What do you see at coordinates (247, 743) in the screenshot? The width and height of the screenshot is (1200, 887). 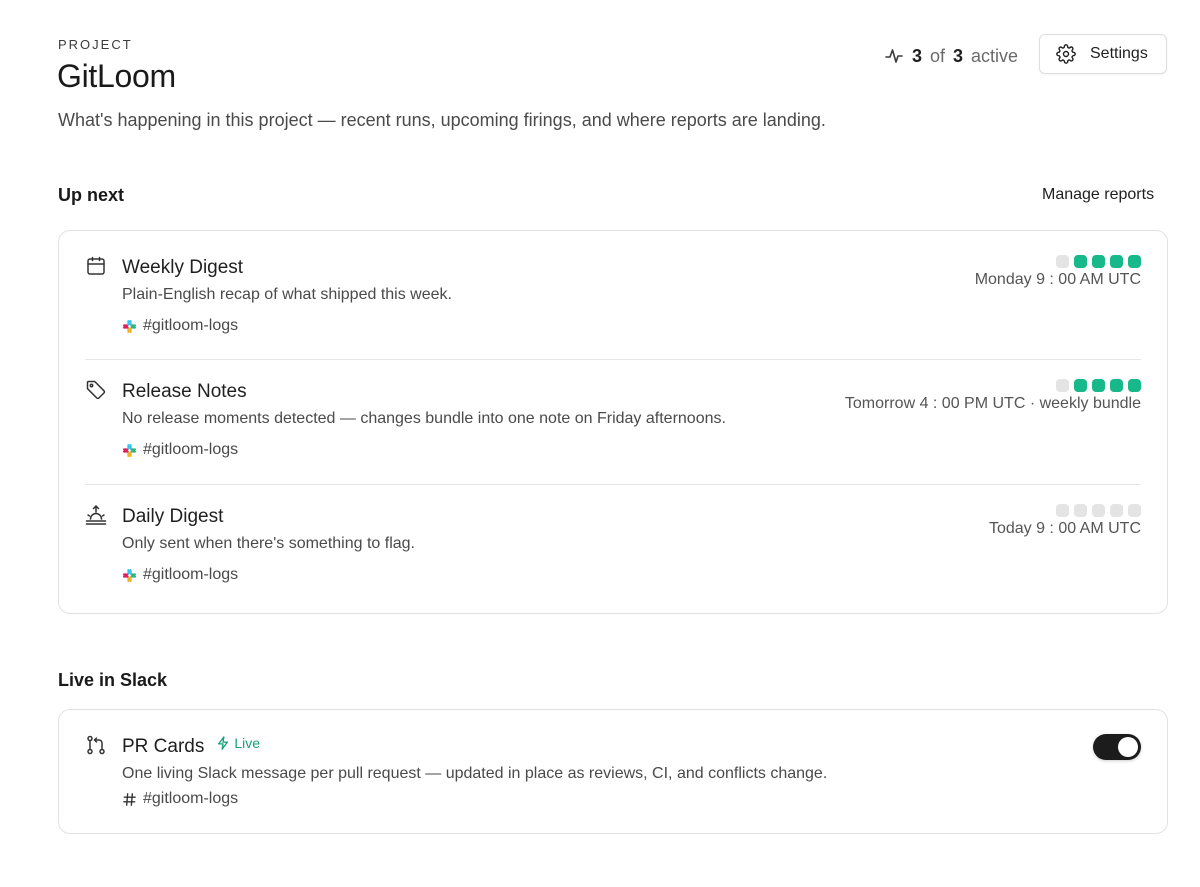 I see `live-badge-label: Live` at bounding box center [247, 743].